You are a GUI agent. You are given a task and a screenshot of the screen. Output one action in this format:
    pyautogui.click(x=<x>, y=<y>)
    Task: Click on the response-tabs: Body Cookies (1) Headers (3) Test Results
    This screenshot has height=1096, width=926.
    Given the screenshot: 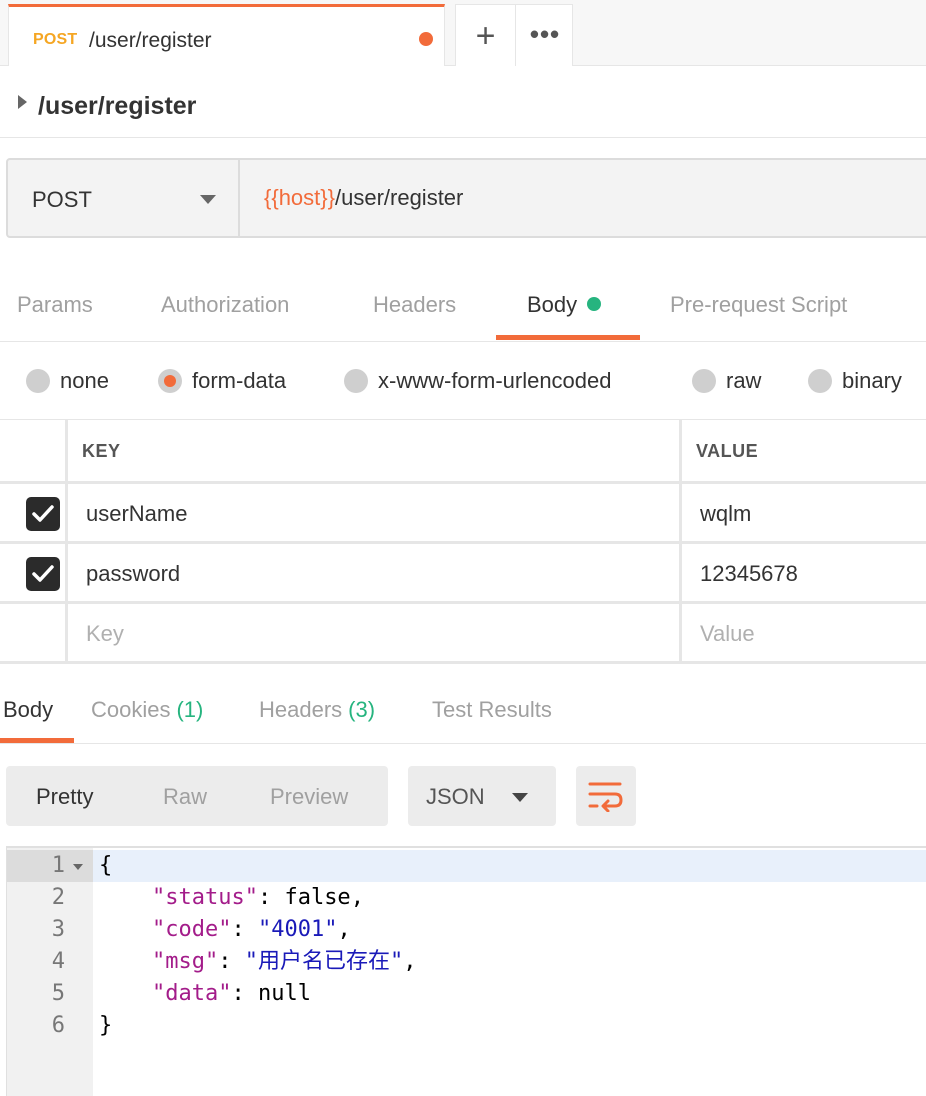 What is the action you would take?
    pyautogui.click(x=463, y=703)
    